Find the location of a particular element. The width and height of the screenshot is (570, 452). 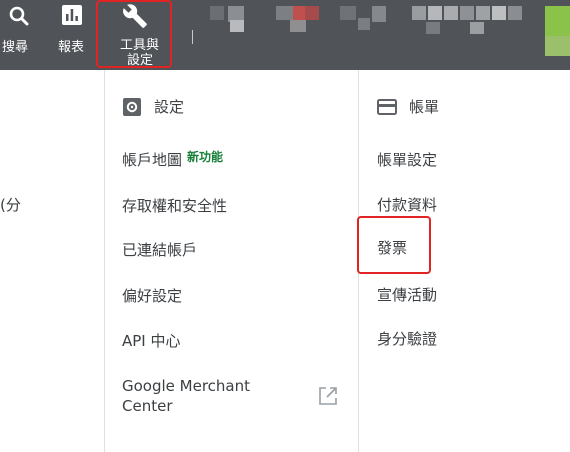

gear-icon is located at coordinates (132, 107).